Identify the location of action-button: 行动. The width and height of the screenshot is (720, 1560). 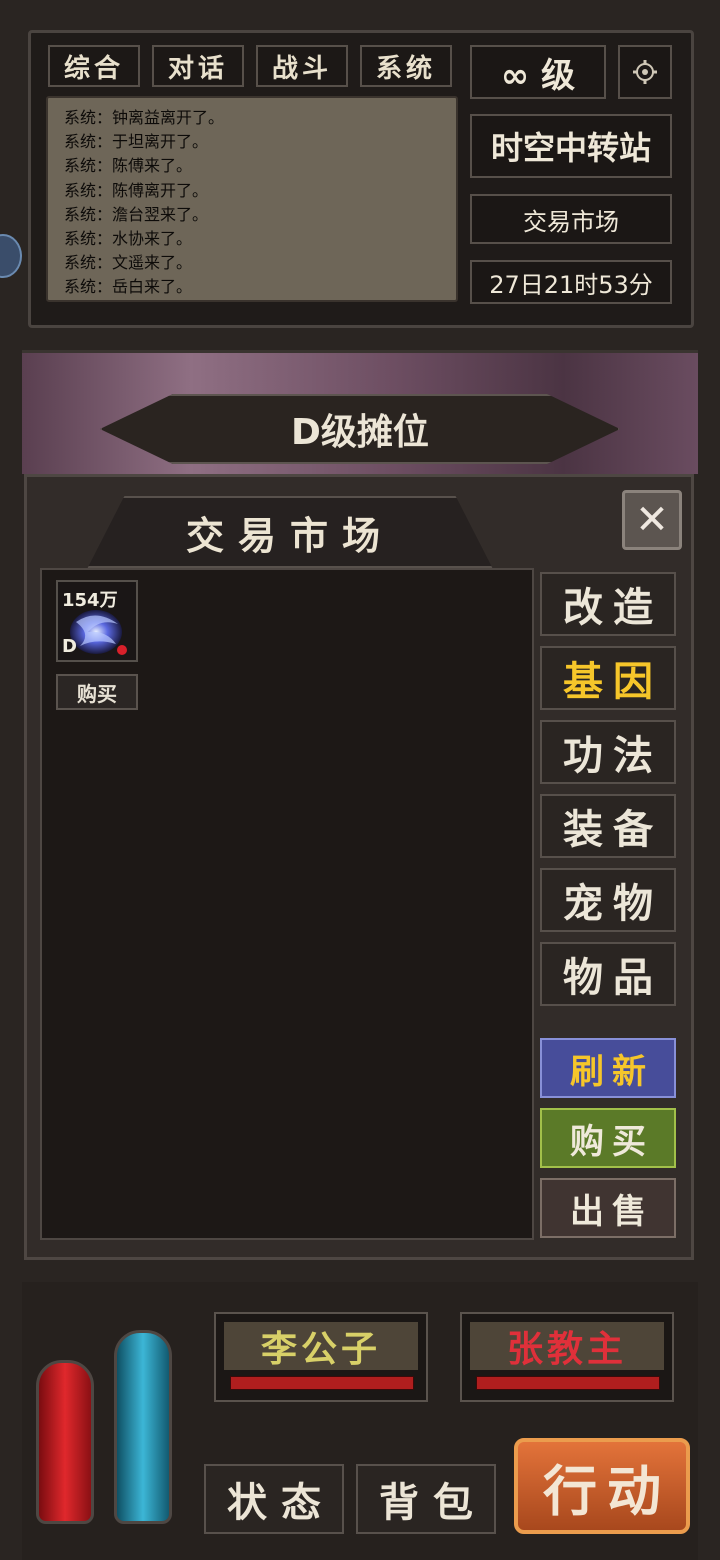
(602, 1486).